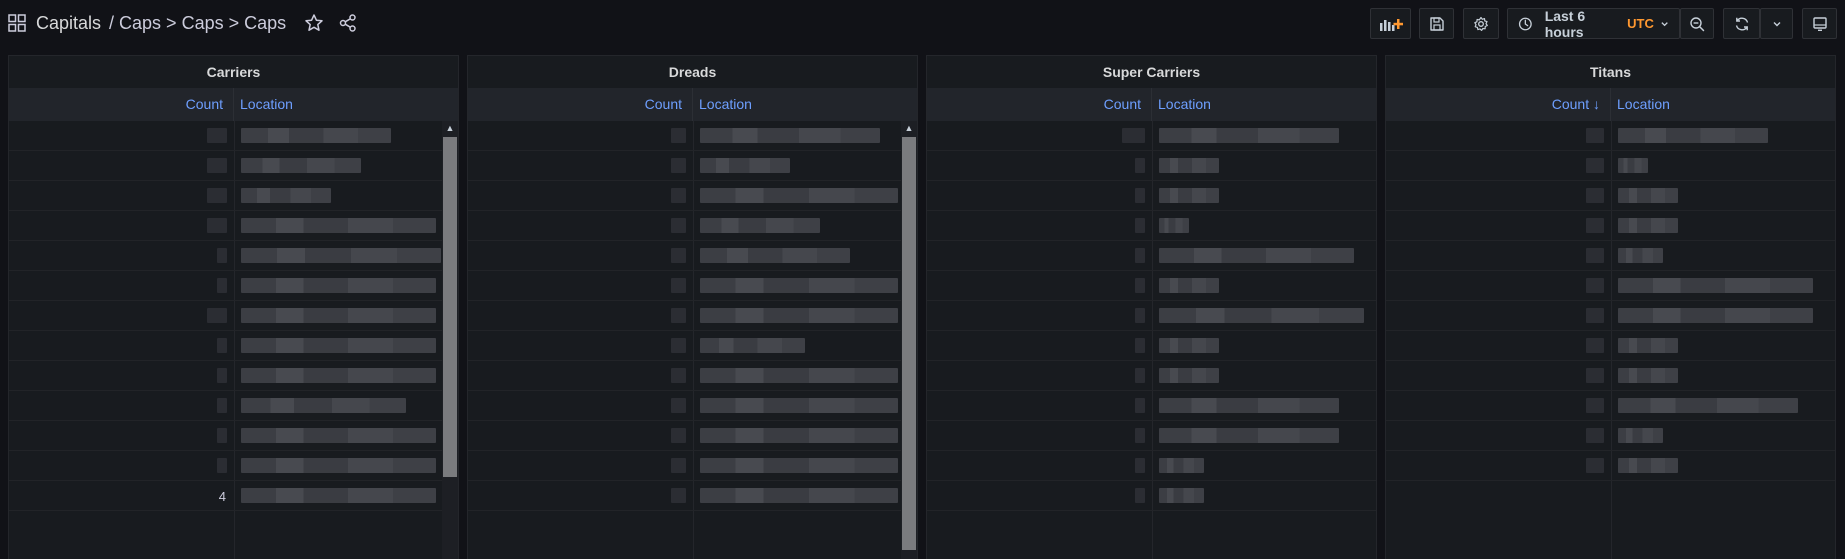 The height and width of the screenshot is (559, 1845). I want to click on add-panel-button, so click(1390, 23).